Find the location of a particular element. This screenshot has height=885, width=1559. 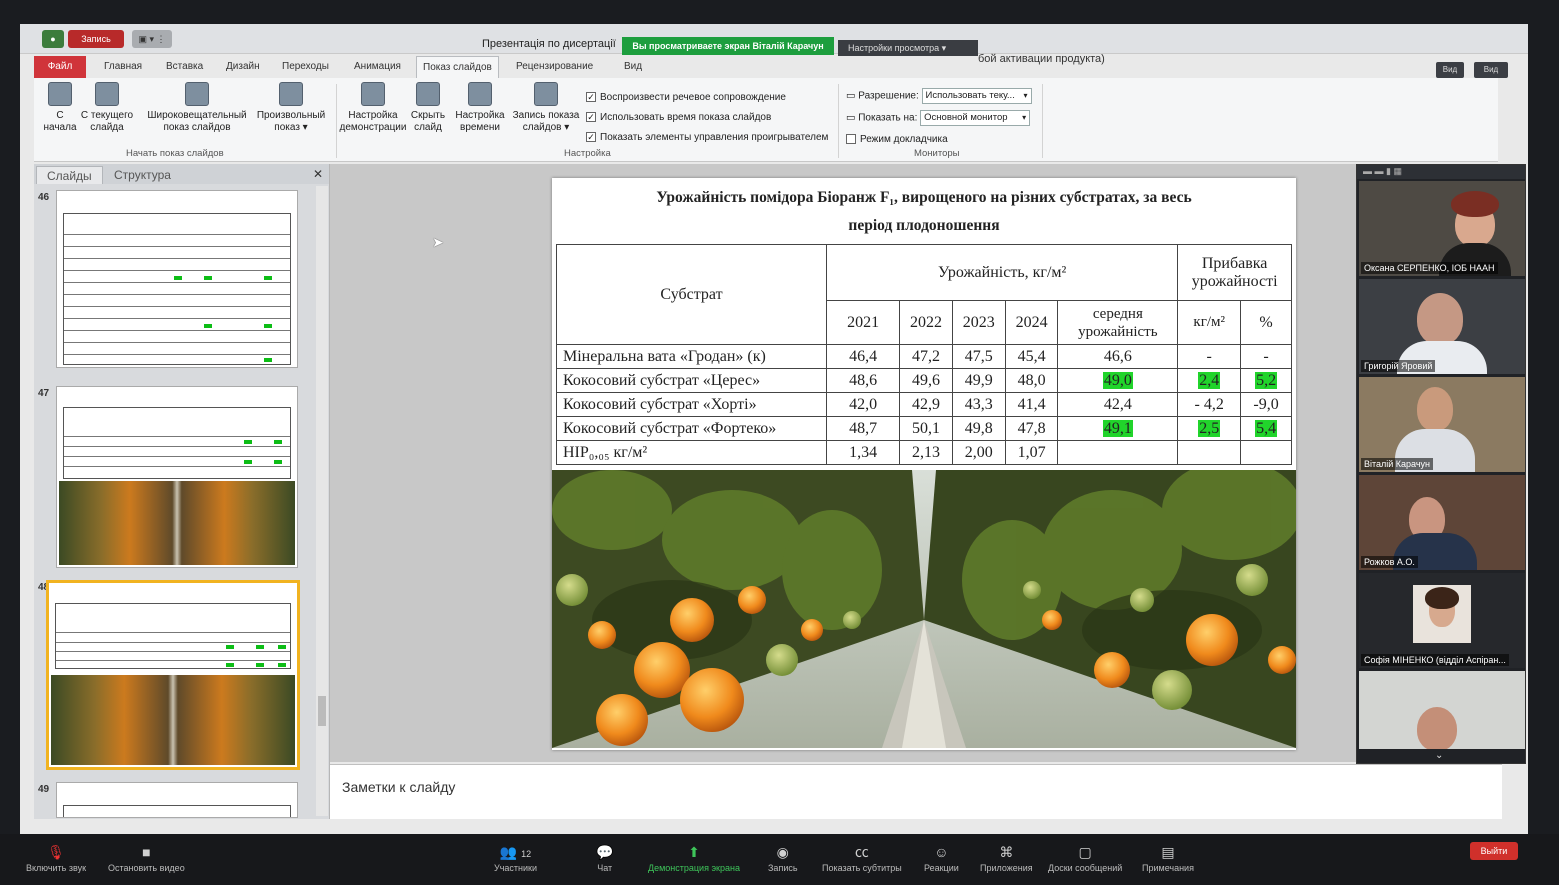

unmute-button: 🎙 Включить звук is located at coordinates (56, 858).